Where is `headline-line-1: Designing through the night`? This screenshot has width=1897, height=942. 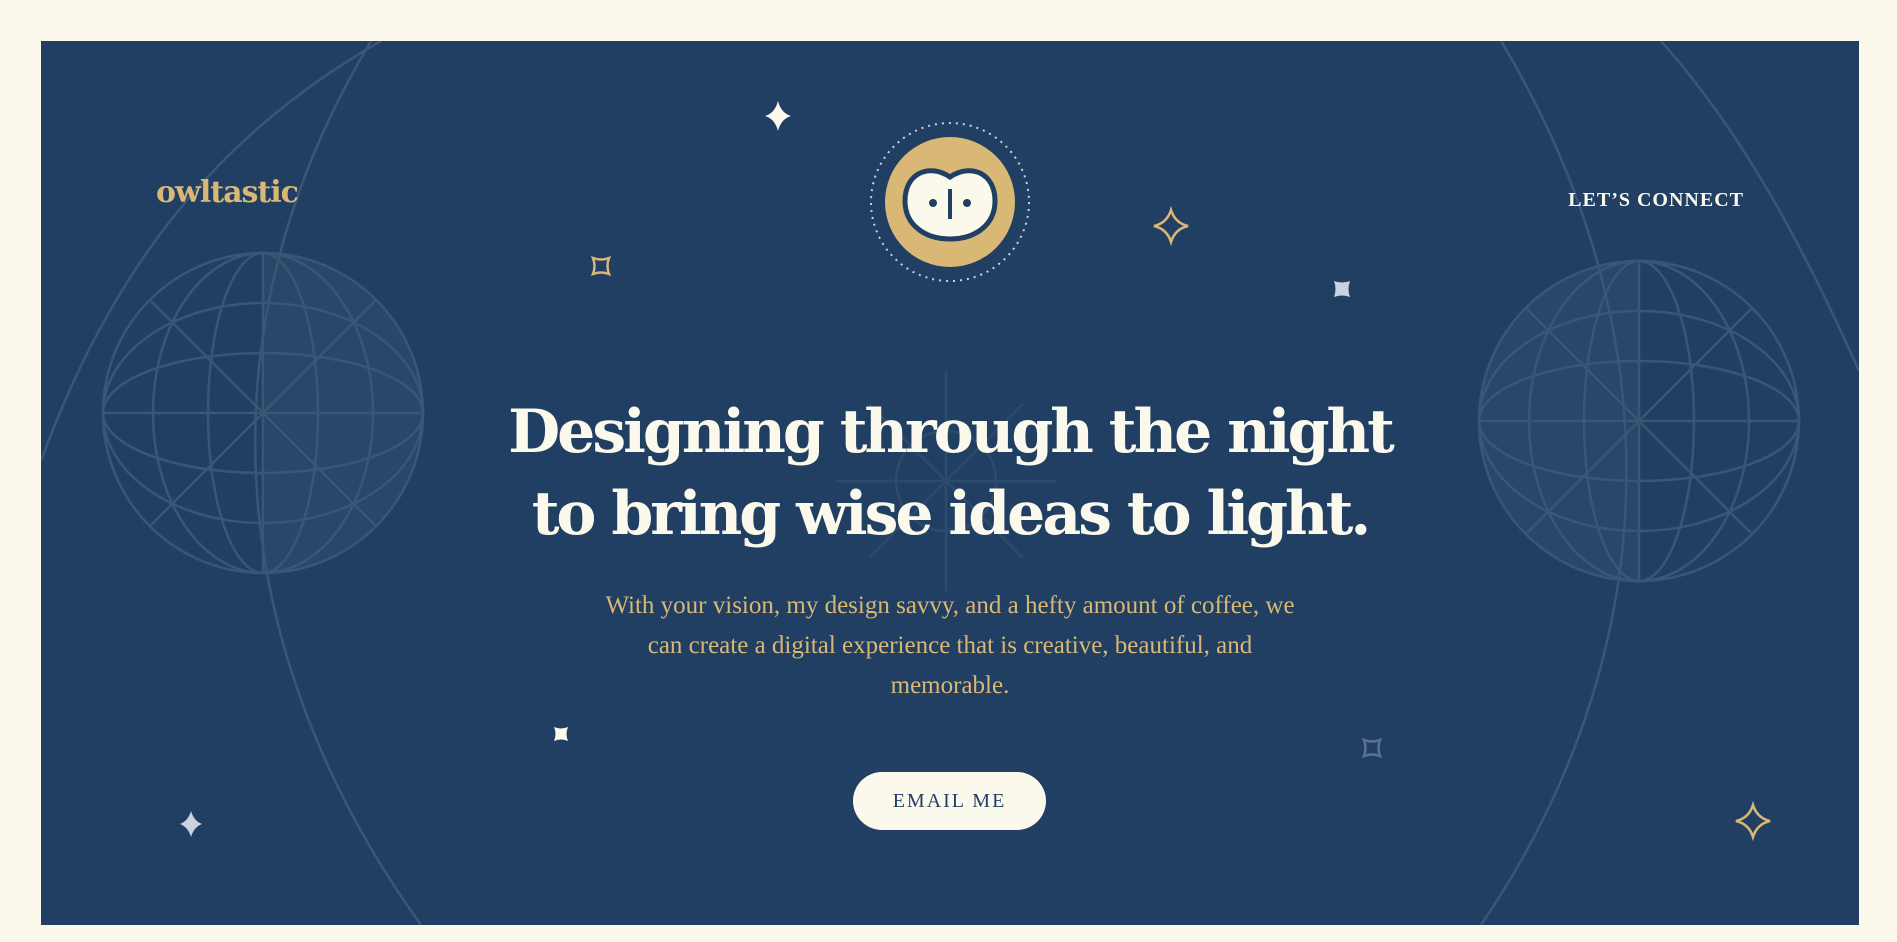
headline-line-1: Designing through the night is located at coordinates (951, 432).